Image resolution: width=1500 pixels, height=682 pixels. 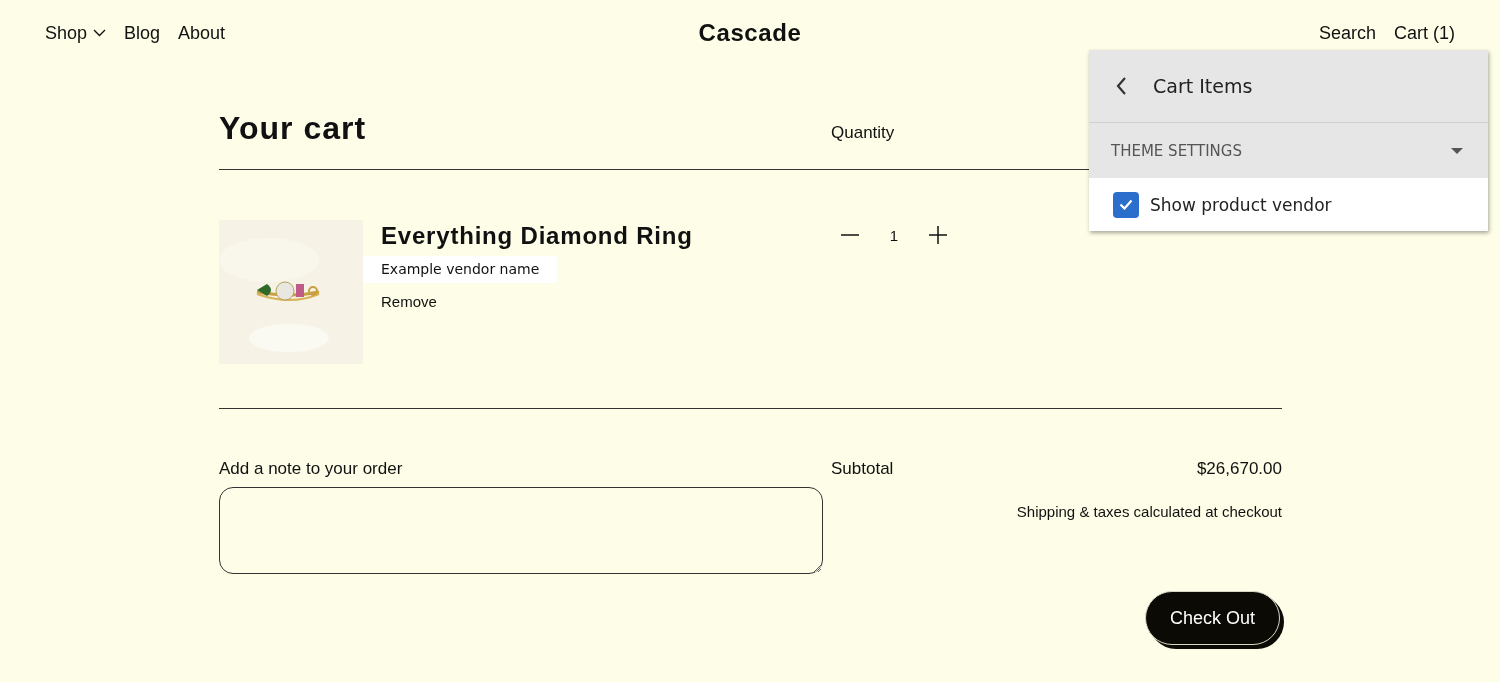 What do you see at coordinates (202, 33) in the screenshot?
I see `nav-link: About` at bounding box center [202, 33].